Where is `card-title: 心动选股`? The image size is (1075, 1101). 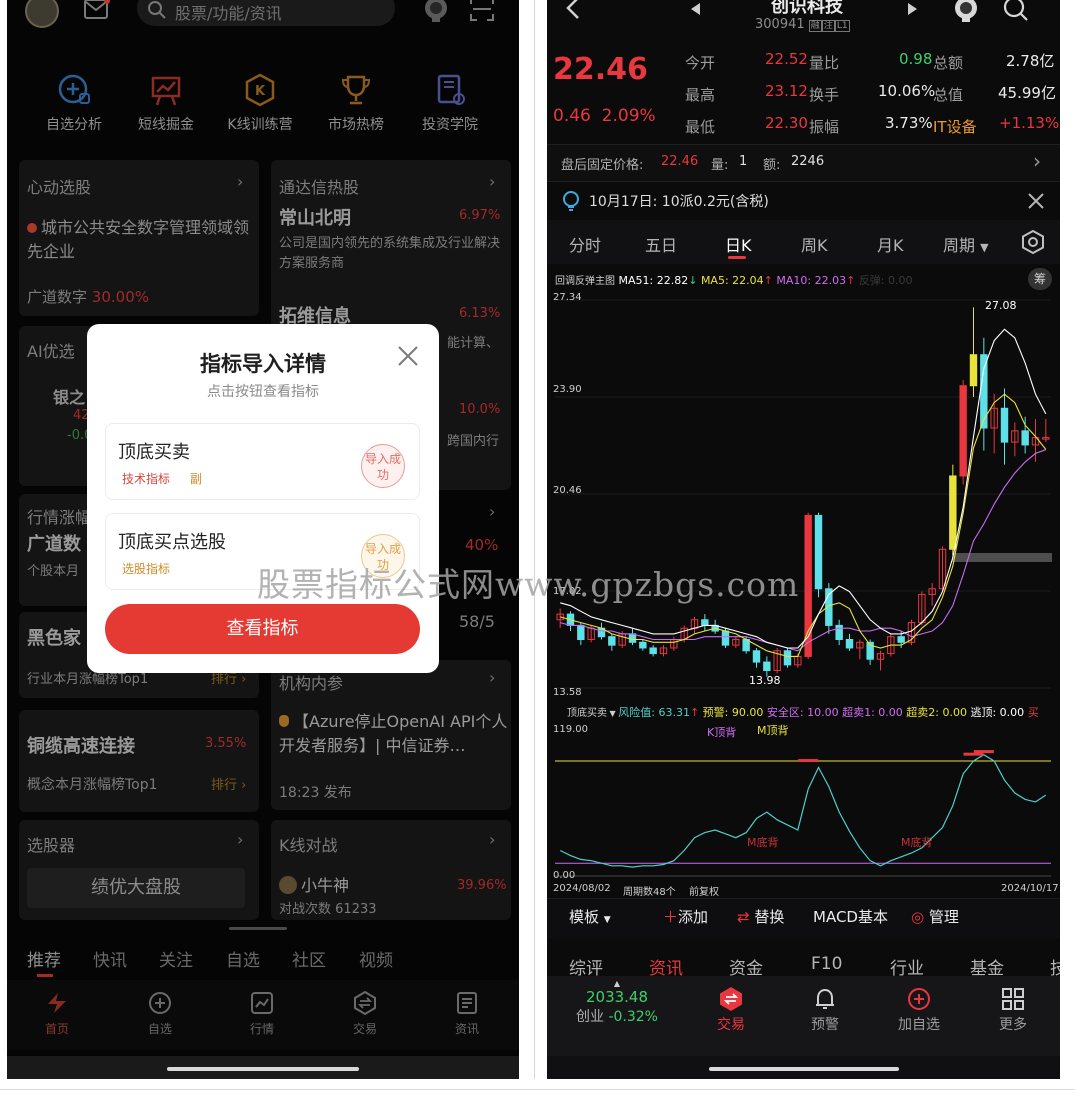 card-title: 心动选股 is located at coordinates (59, 187).